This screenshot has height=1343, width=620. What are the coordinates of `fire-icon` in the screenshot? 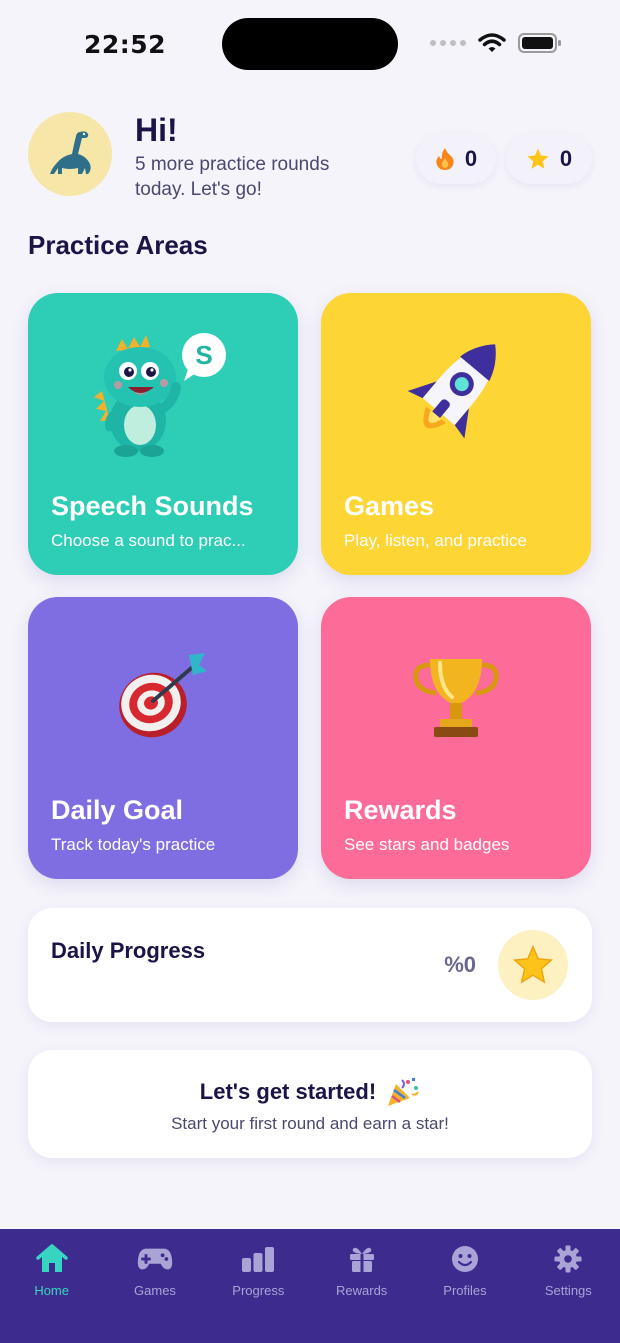 It's located at (445, 159).